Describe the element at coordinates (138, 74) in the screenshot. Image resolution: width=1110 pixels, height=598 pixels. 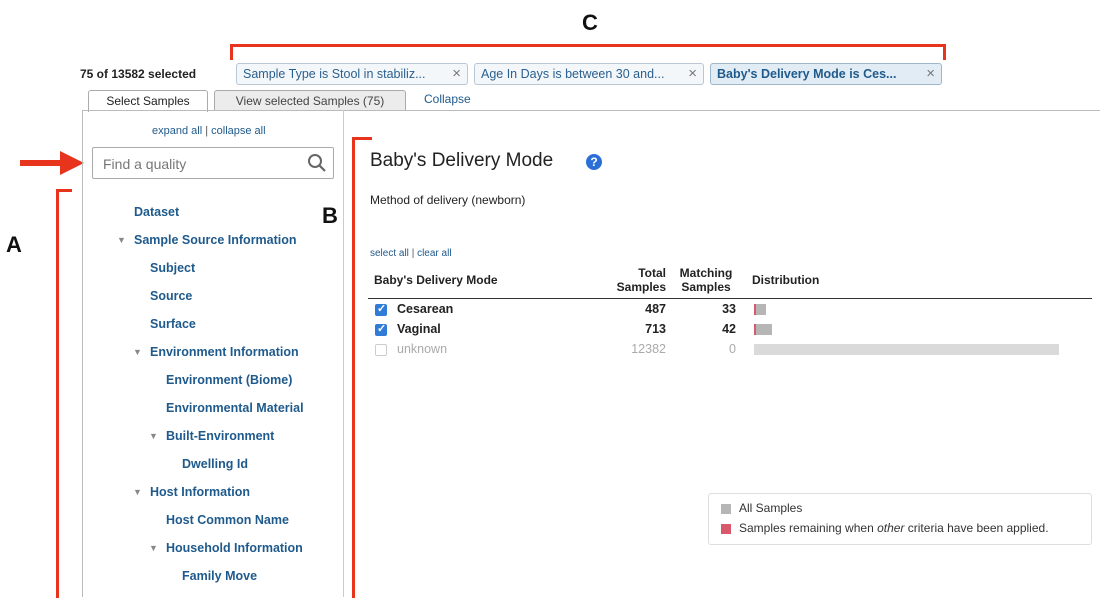
I see `selection-count: 75 of 13582 selected` at that location.